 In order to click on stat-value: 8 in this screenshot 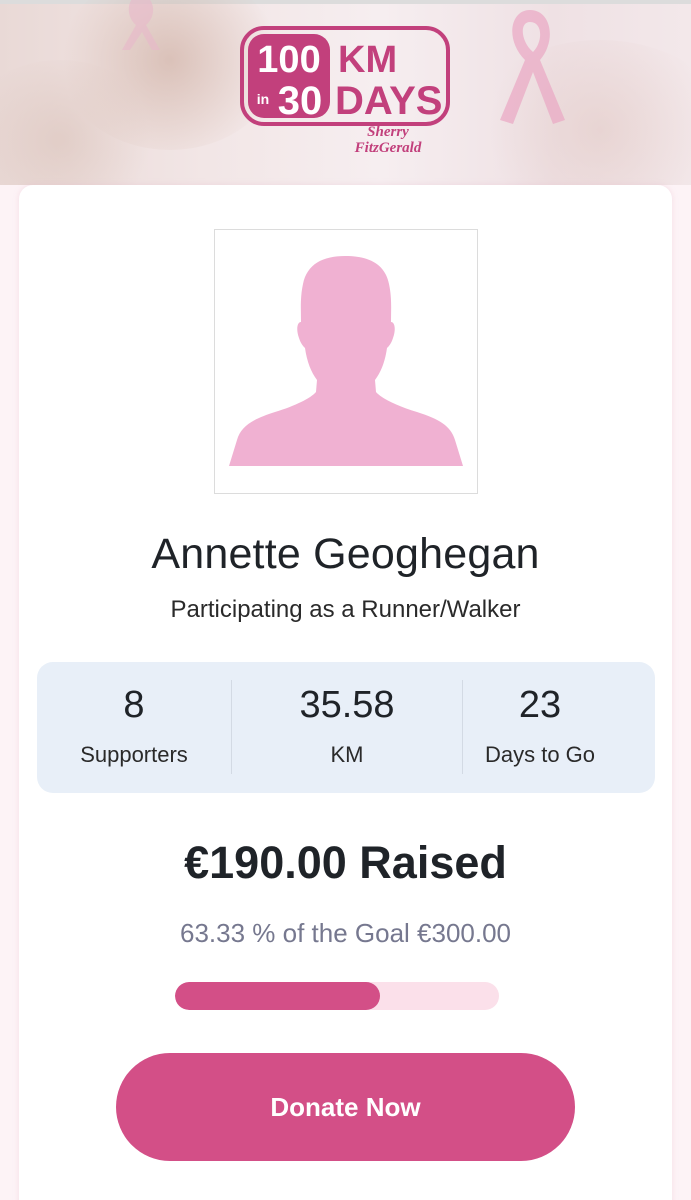, I will do `click(134, 705)`.